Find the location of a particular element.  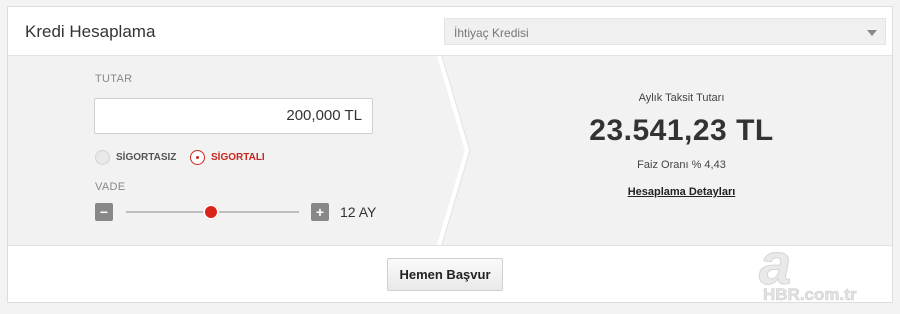

loan-type-selected-value: İhtiyaç Kredisi is located at coordinates (491, 33).